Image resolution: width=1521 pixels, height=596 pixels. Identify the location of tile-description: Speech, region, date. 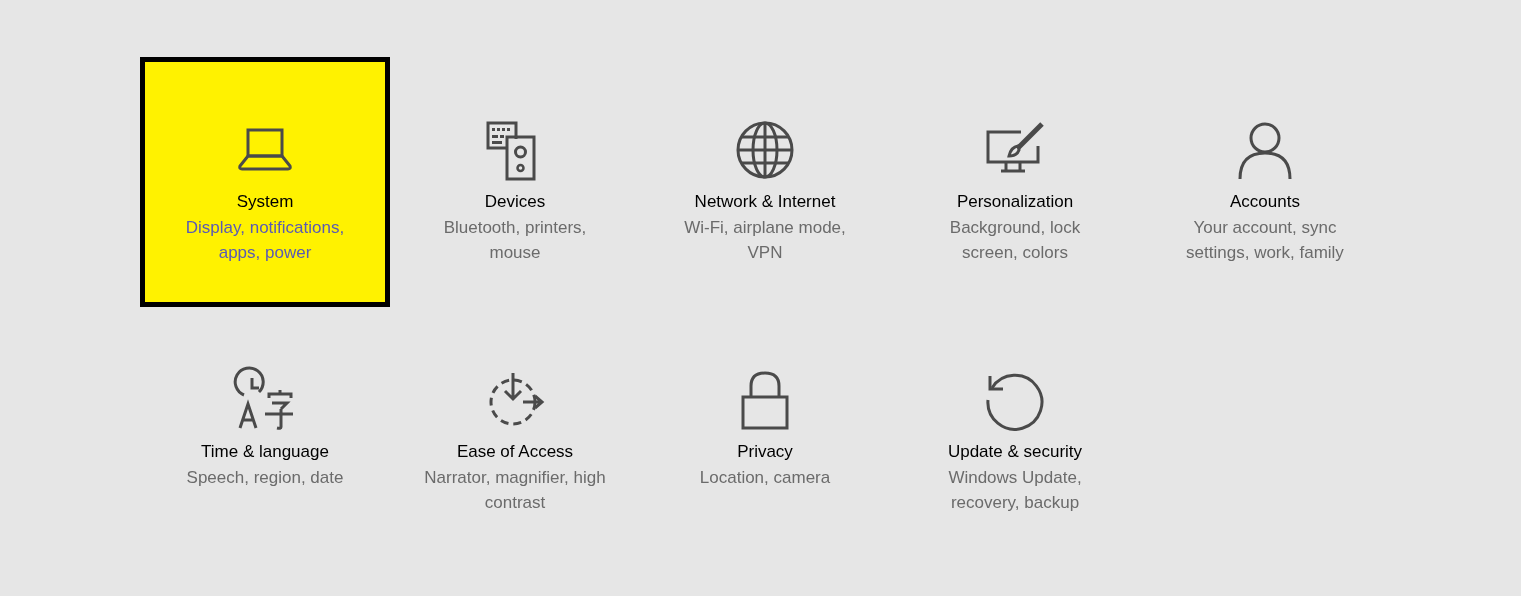
(265, 478).